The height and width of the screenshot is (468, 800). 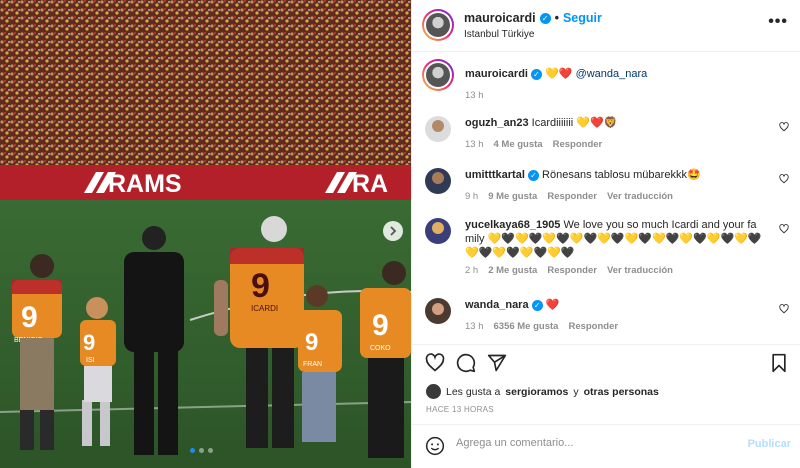 What do you see at coordinates (552, 305) in the screenshot?
I see `comment-text: ❤️` at bounding box center [552, 305].